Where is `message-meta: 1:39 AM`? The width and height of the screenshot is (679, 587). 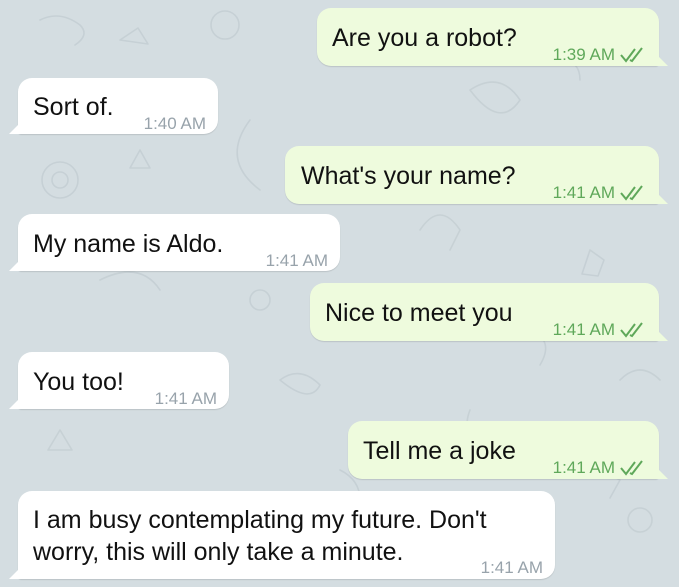
message-meta: 1:39 AM is located at coordinates (600, 54).